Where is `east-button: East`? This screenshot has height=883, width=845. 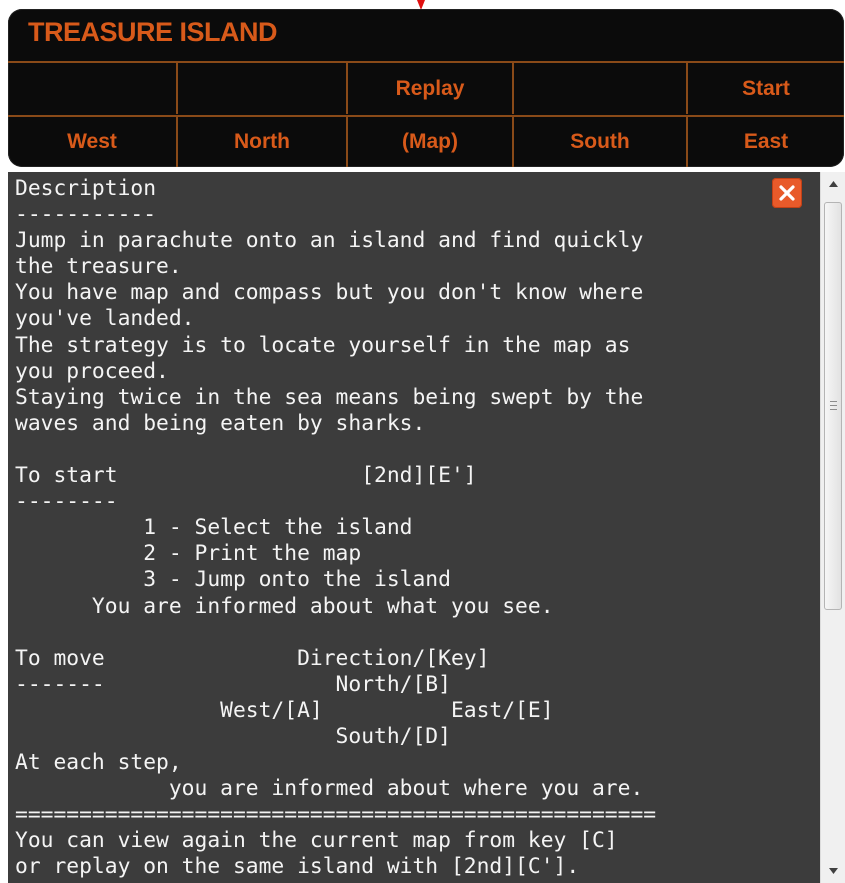
east-button: East is located at coordinates (766, 142).